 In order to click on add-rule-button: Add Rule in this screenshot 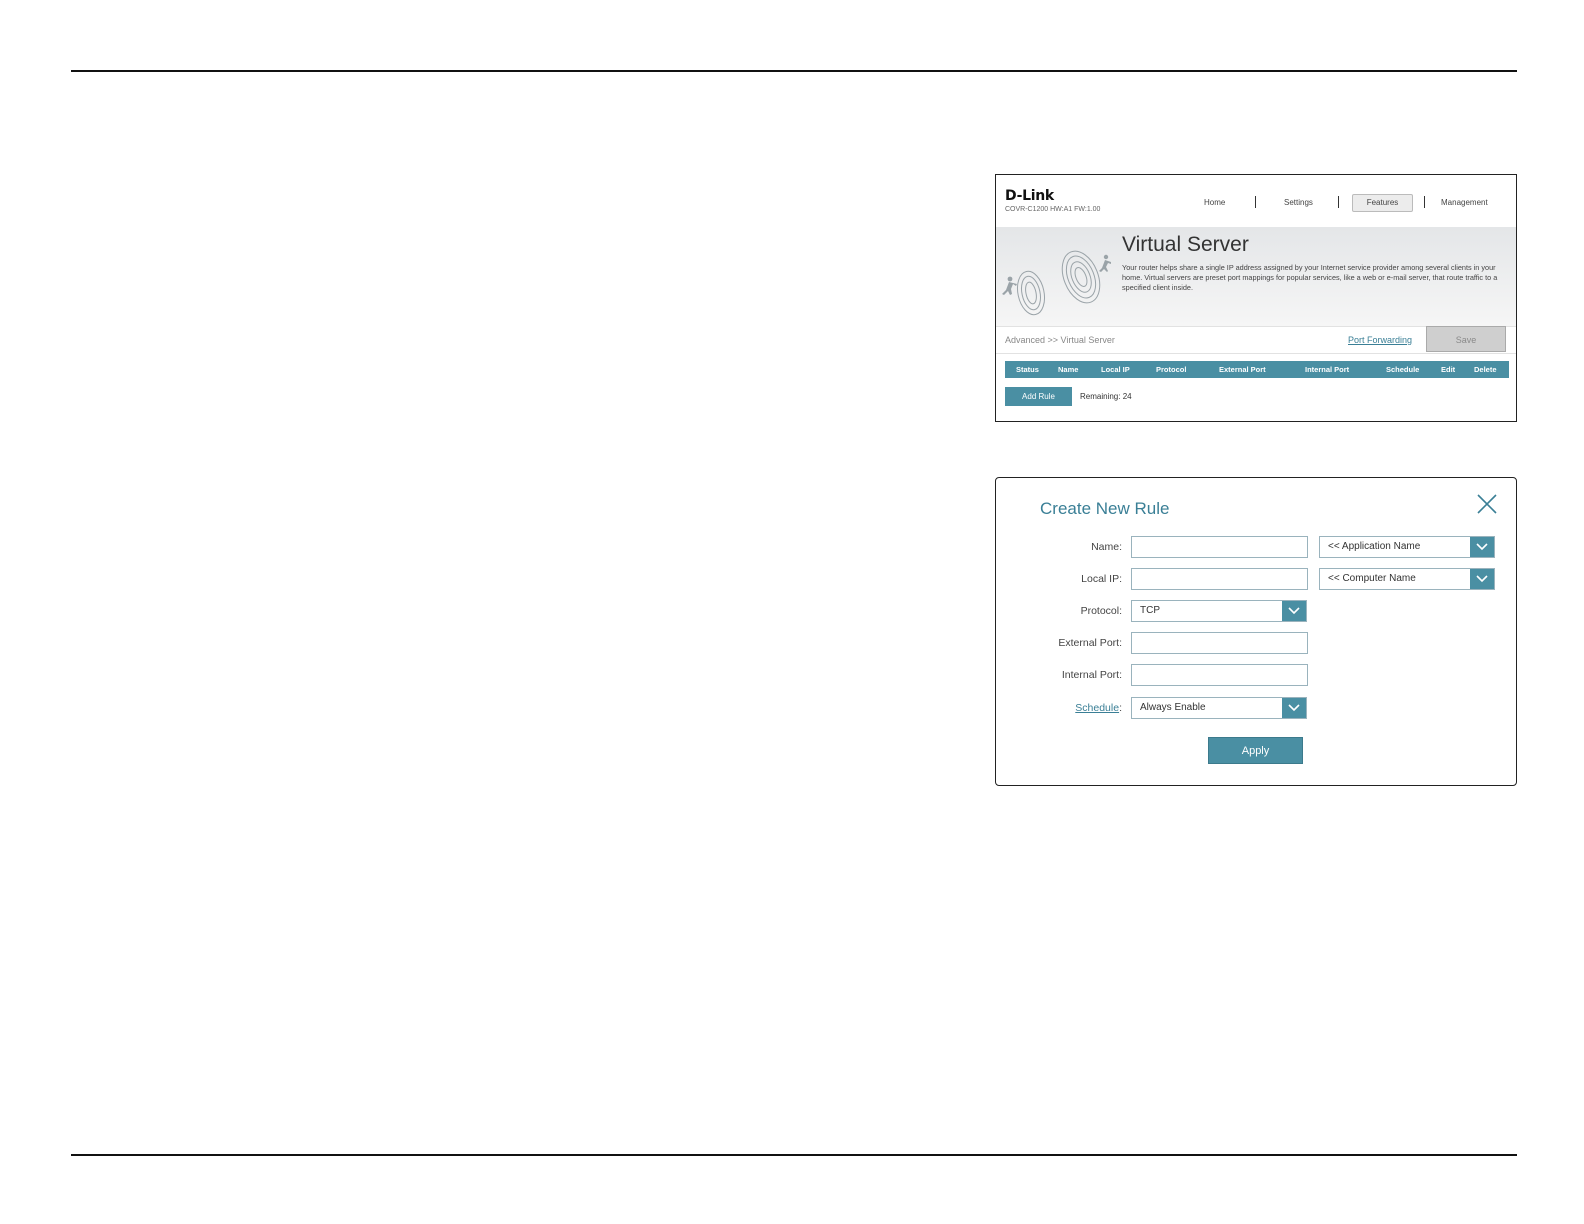, I will do `click(1038, 396)`.